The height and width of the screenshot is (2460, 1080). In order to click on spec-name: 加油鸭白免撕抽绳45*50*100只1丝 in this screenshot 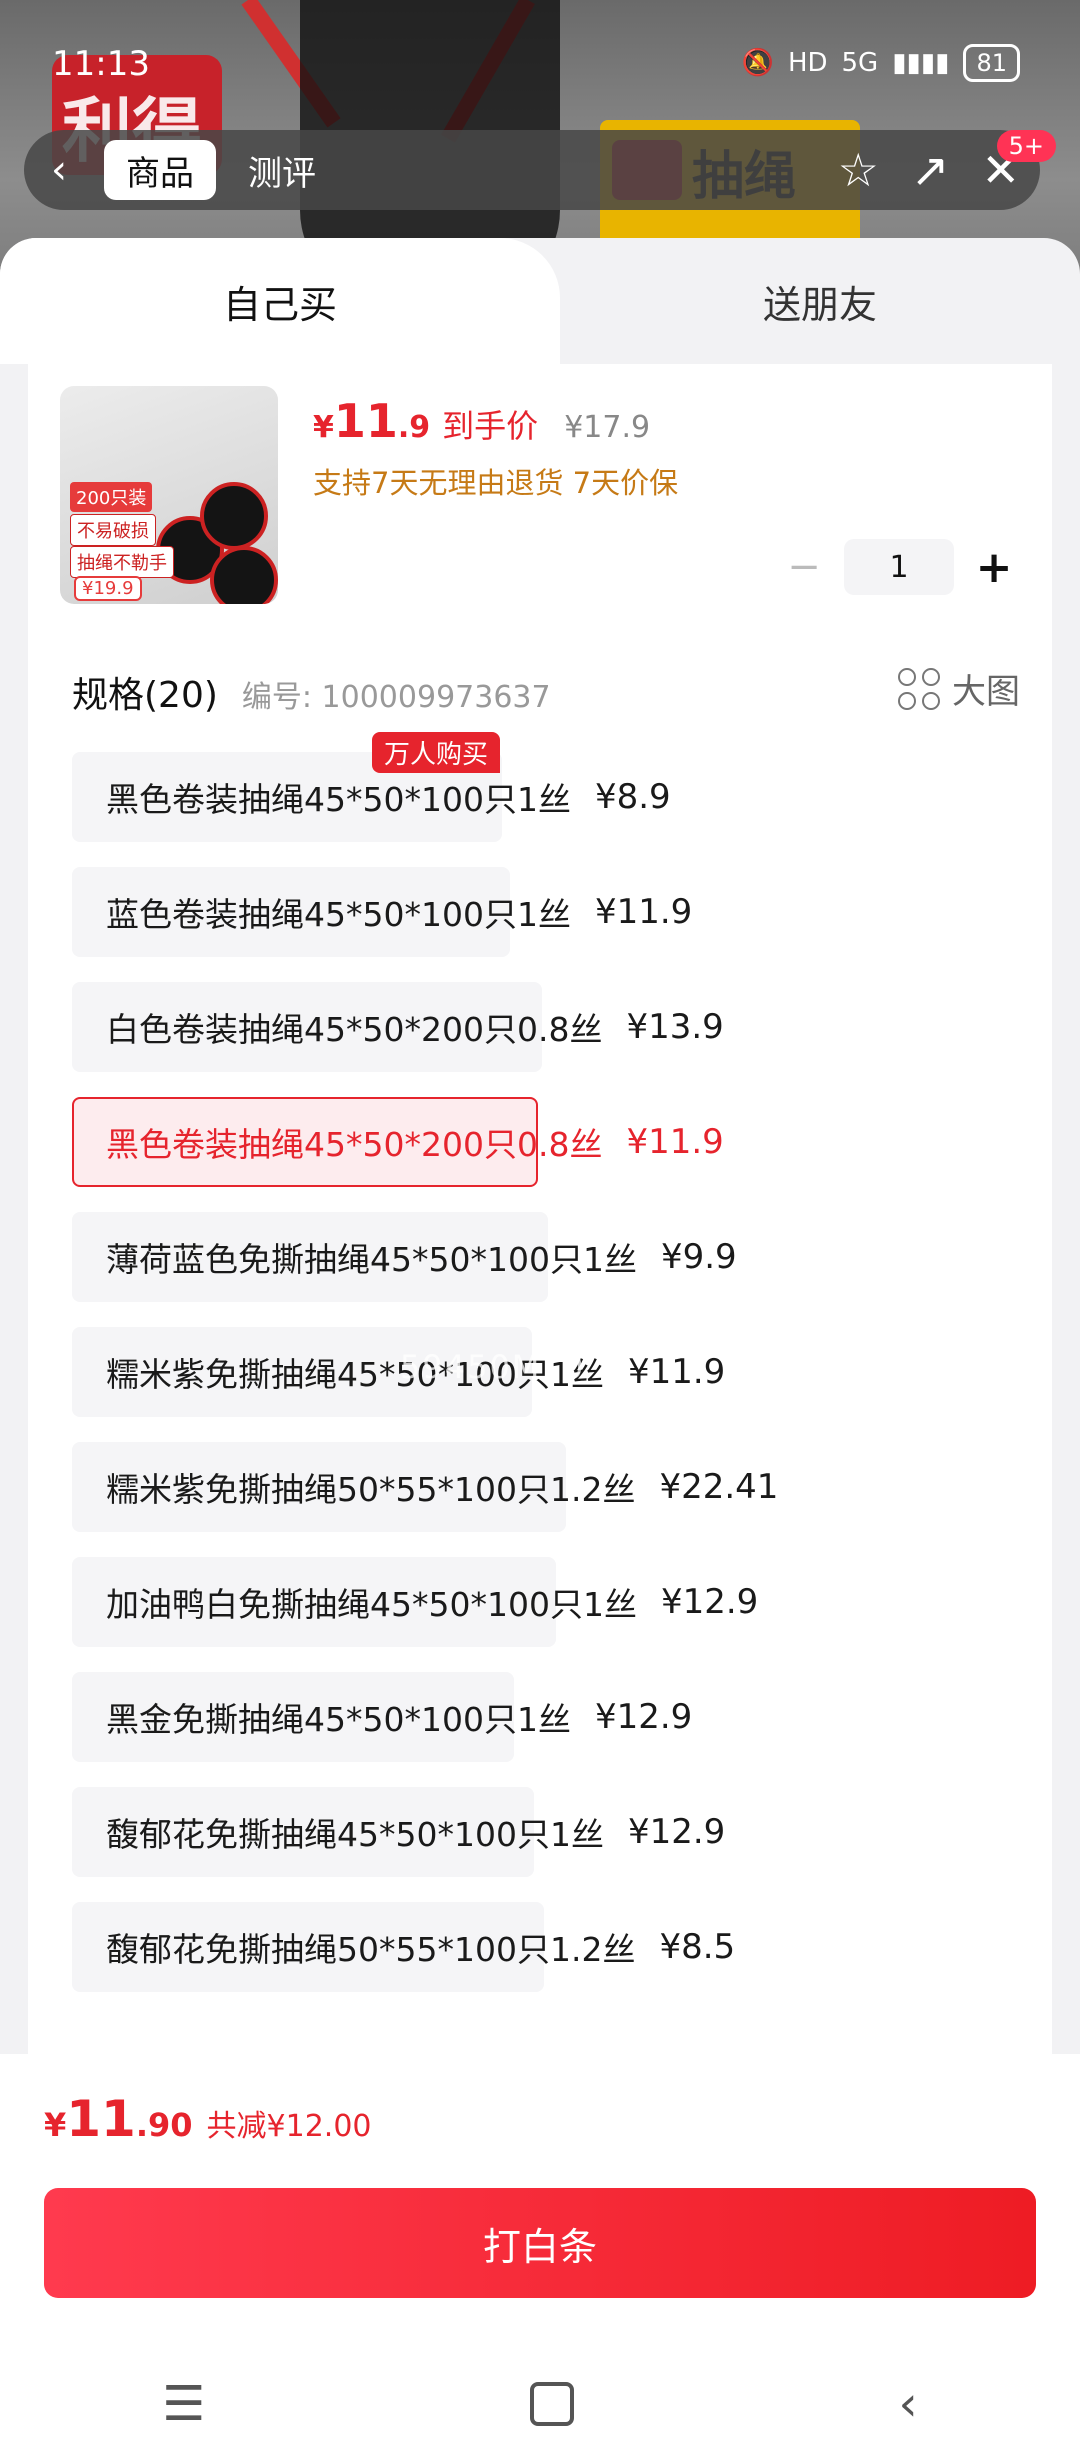, I will do `click(371, 1604)`.